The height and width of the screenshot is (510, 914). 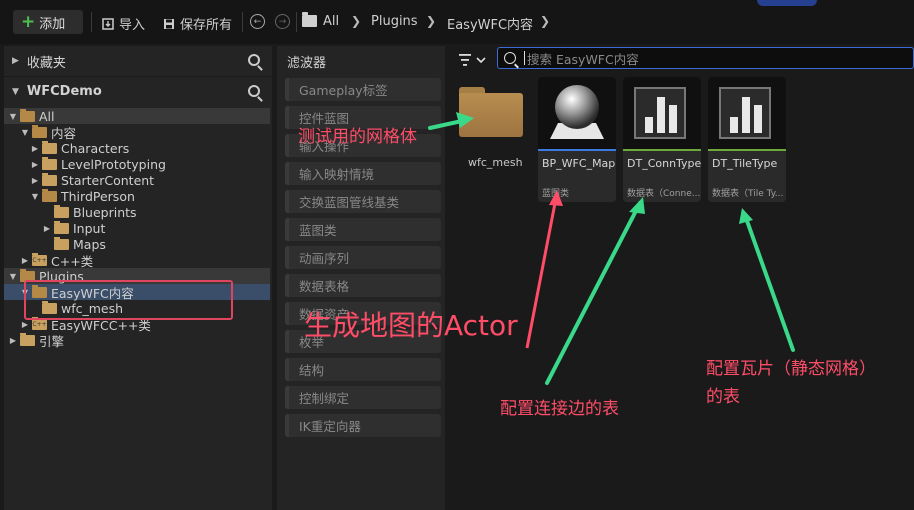 I want to click on tree-item-blueprints: Blueprints, so click(x=137, y=212).